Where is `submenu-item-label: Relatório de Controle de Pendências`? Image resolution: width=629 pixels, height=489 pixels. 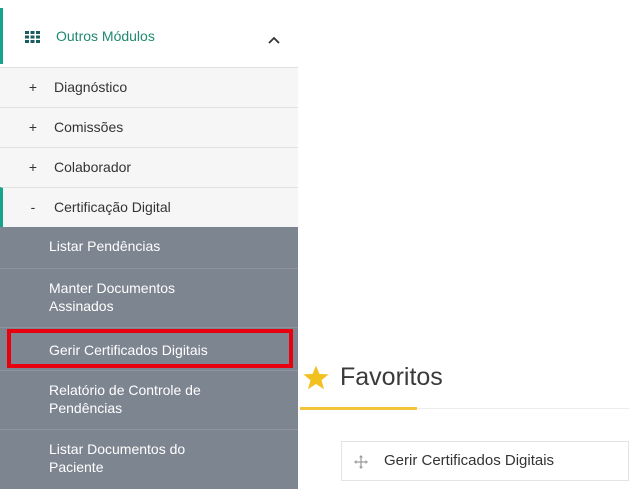 submenu-item-label: Relatório de Controle de Pendências is located at coordinates (125, 399).